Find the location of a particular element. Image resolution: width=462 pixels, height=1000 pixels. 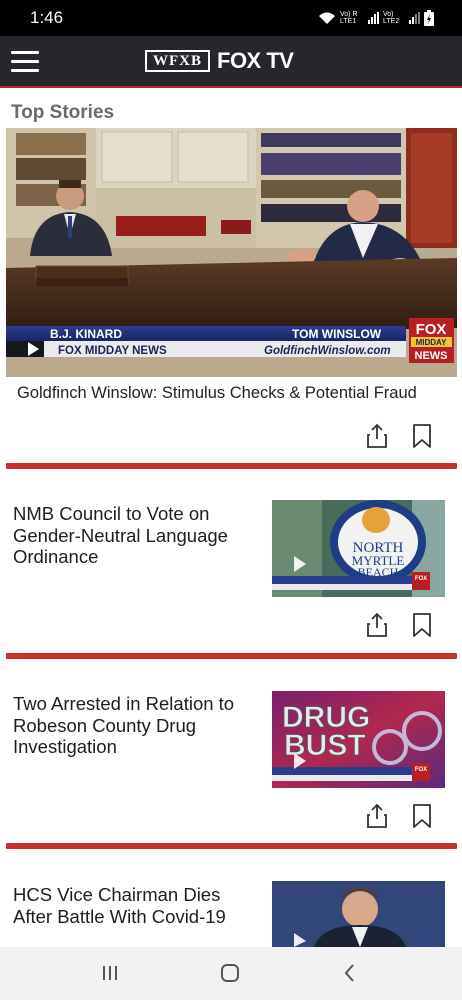

header-accent-line is located at coordinates (231, 87).